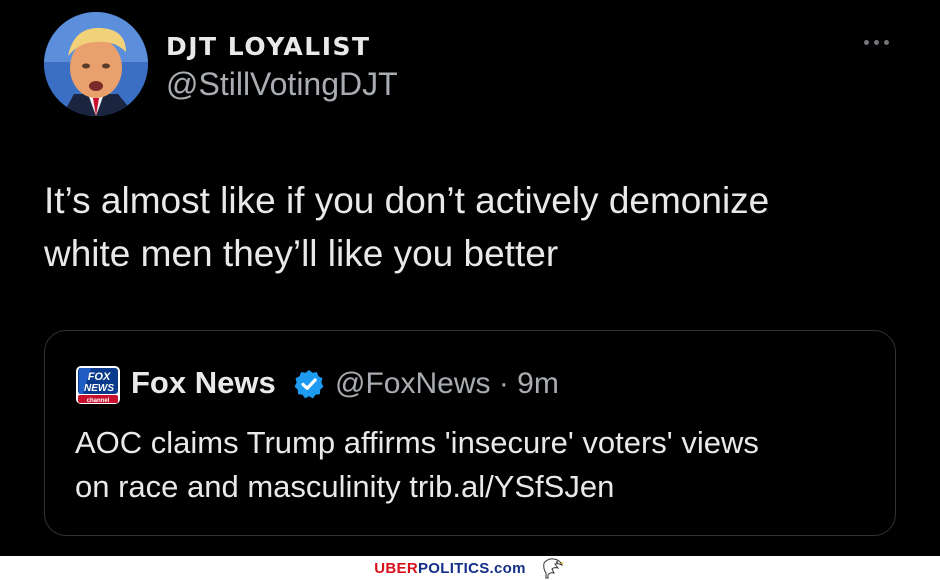  What do you see at coordinates (396, 568) in the screenshot?
I see `watermark-part: UBER` at bounding box center [396, 568].